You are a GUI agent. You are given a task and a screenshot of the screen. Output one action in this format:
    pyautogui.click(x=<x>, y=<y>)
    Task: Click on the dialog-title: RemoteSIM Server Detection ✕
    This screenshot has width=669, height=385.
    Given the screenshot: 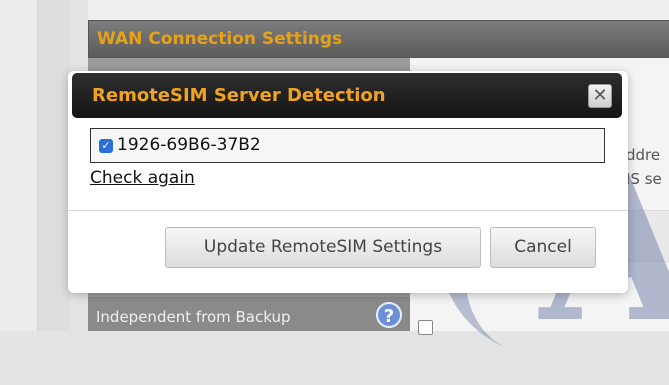 What is the action you would take?
    pyautogui.click(x=347, y=95)
    